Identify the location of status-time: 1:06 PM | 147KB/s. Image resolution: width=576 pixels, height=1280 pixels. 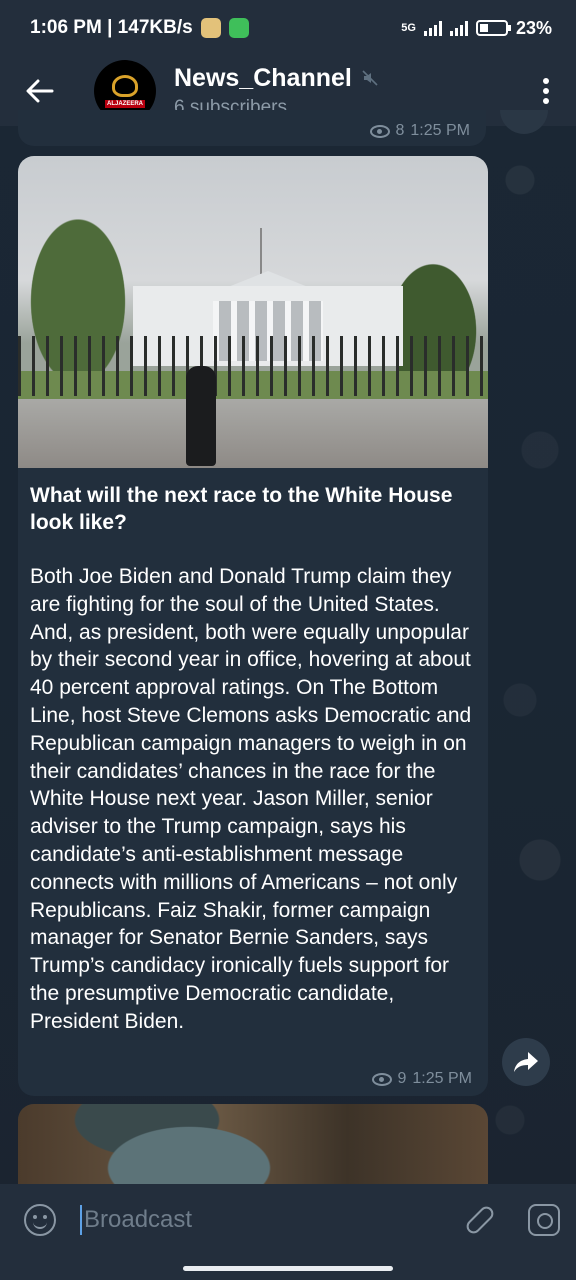
(111, 27).